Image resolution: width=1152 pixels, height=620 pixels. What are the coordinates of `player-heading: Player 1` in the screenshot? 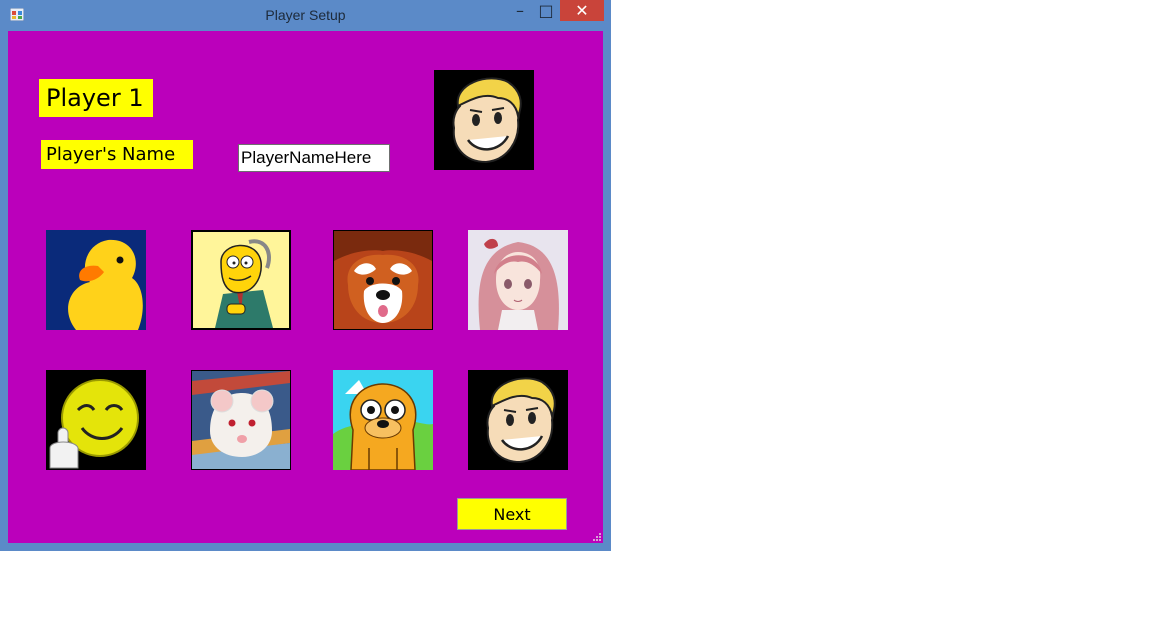 It's located at (96, 98).